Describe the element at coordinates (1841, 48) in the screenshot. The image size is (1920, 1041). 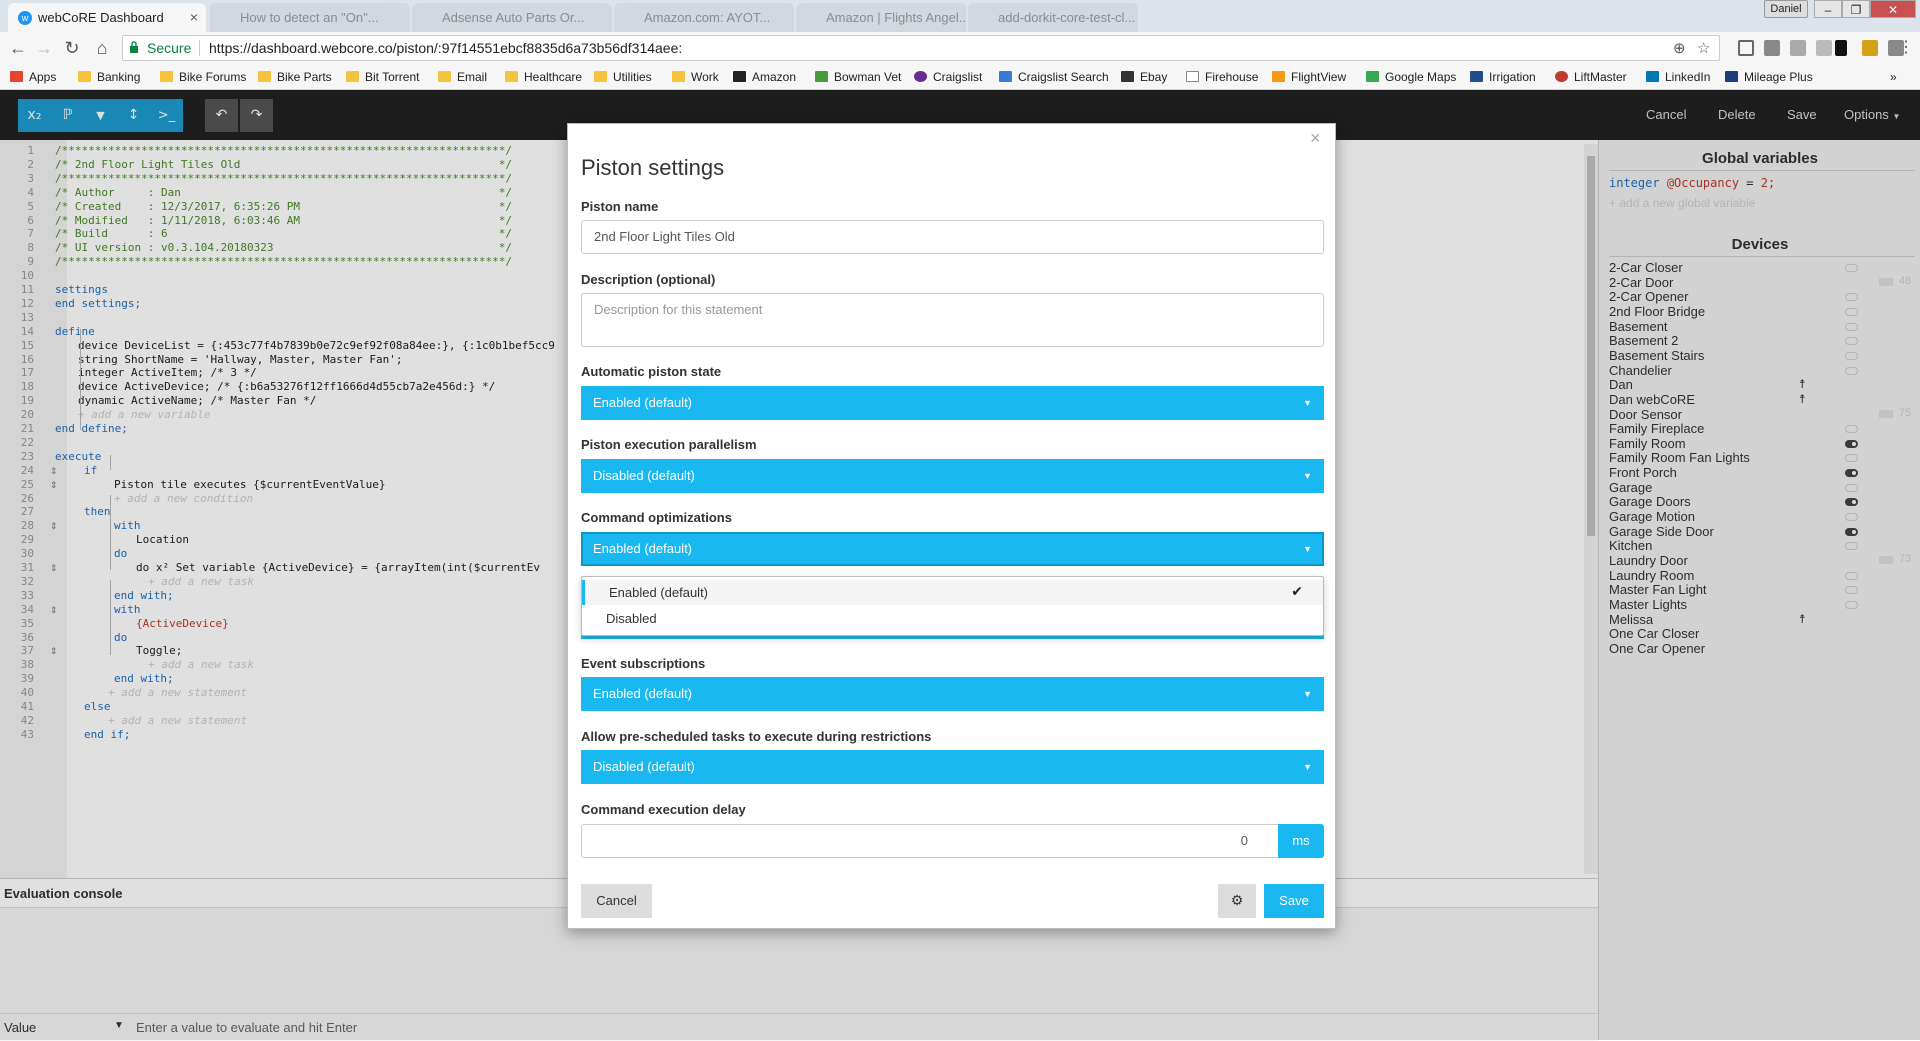
I see `bookmark-flag-icon` at that location.